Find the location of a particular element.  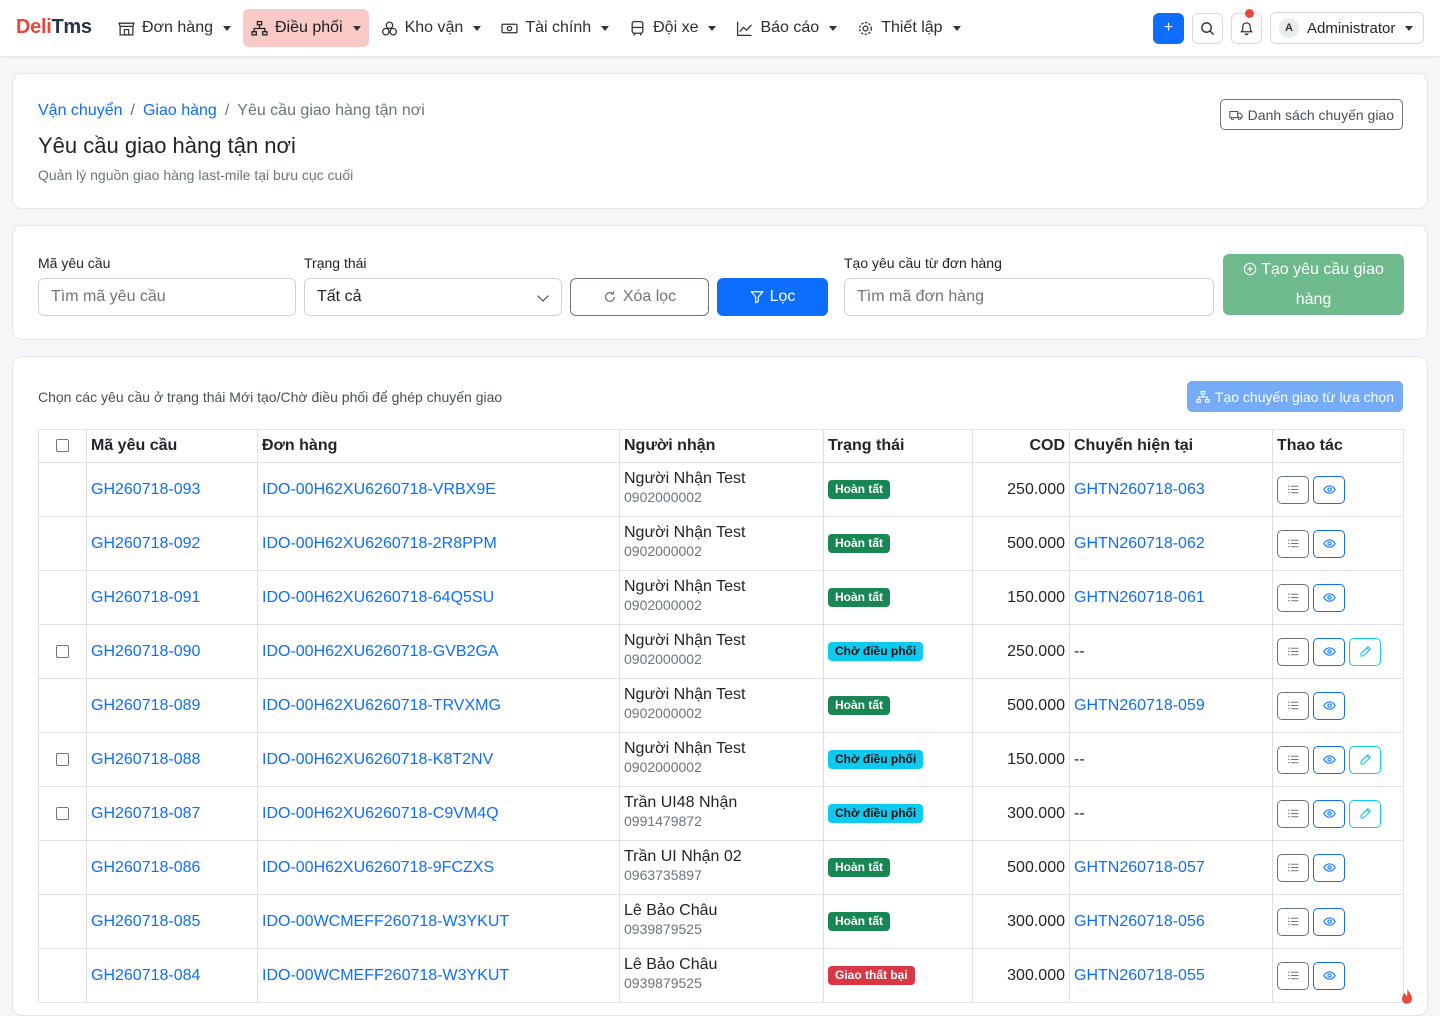

request-code-link: GH260718-093 is located at coordinates (145, 489).